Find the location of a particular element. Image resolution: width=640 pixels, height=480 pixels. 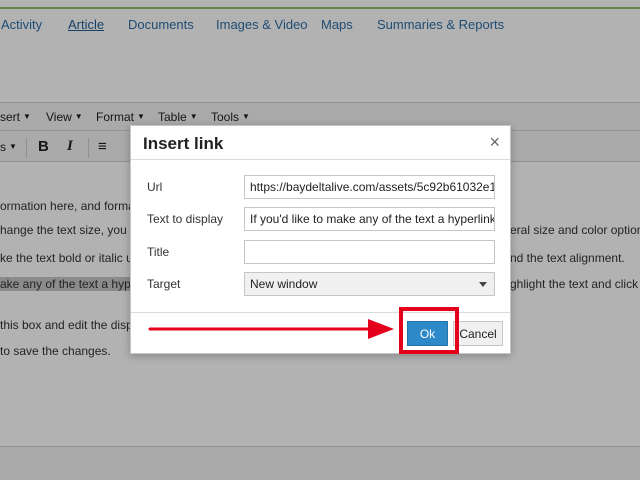

target-select-value: New window is located at coordinates (284, 284).